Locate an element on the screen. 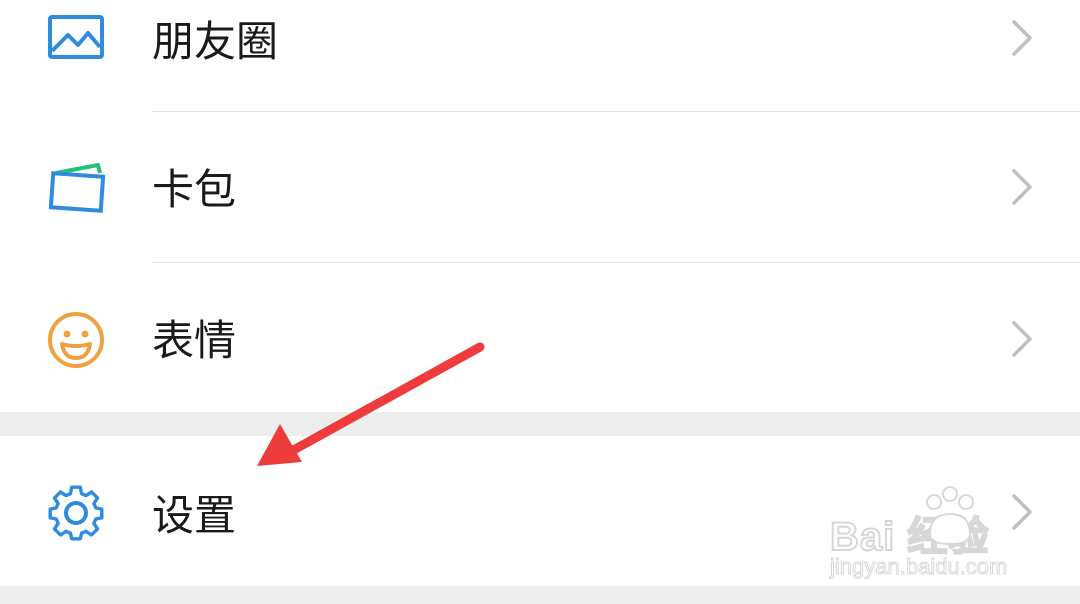 The width and height of the screenshot is (1080, 604). card-wallet-icon is located at coordinates (77, 188).